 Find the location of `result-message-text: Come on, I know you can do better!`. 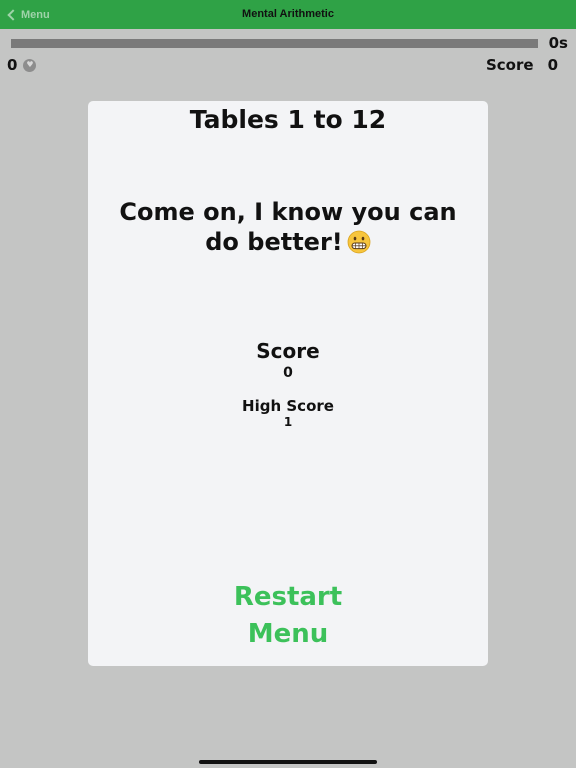

result-message-text: Come on, I know you can do better! is located at coordinates (288, 227).